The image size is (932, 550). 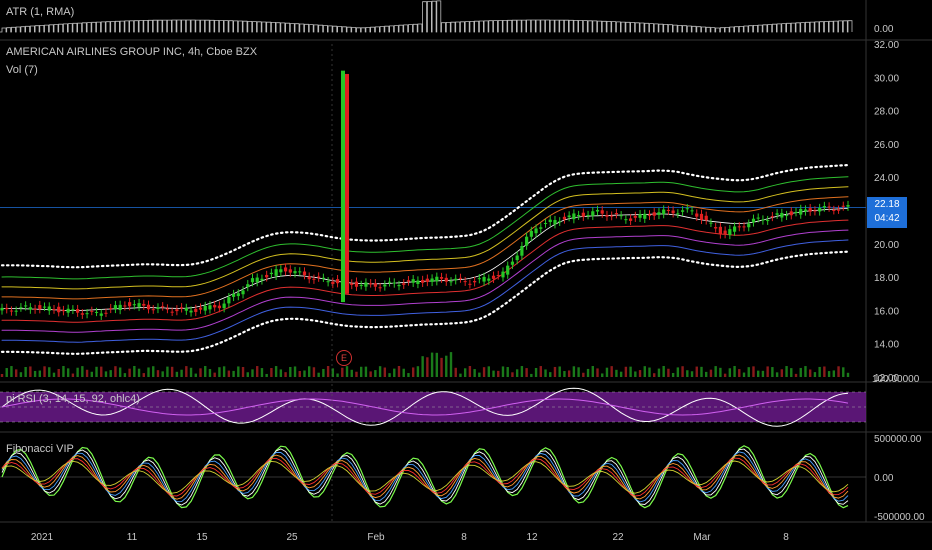 What do you see at coordinates (886, 245) in the screenshot?
I see `price-axis-tick: 20.00` at bounding box center [886, 245].